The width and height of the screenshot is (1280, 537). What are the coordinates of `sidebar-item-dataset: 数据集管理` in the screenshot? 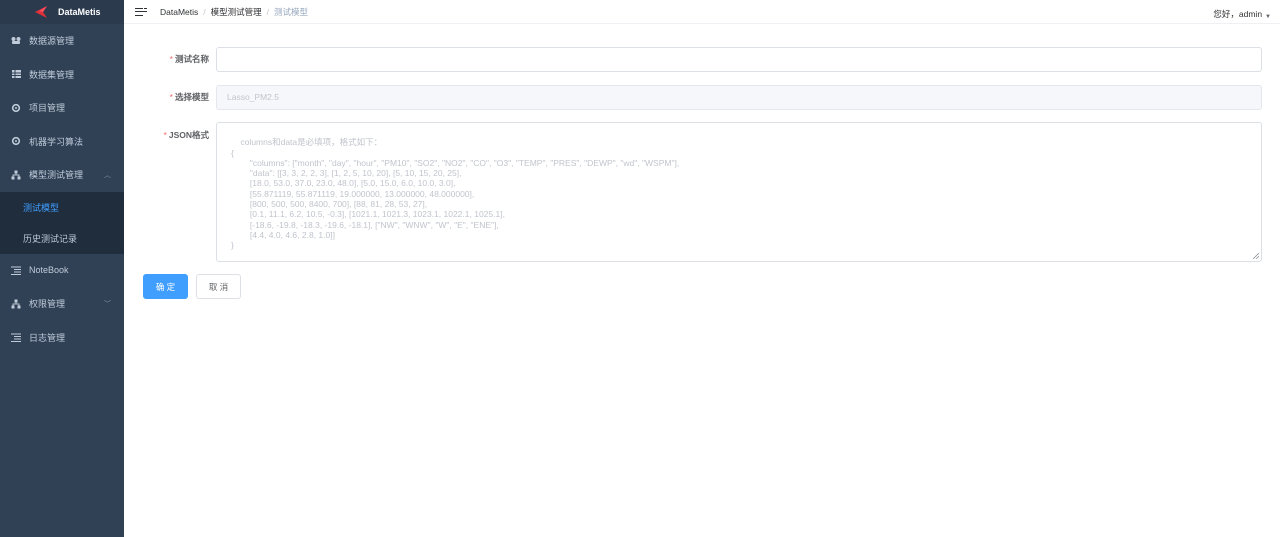 It's located at (62, 75).